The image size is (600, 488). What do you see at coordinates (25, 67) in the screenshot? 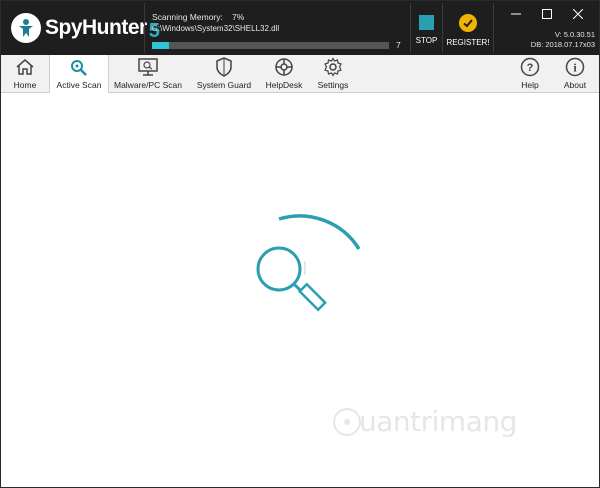
I see `home-icon` at bounding box center [25, 67].